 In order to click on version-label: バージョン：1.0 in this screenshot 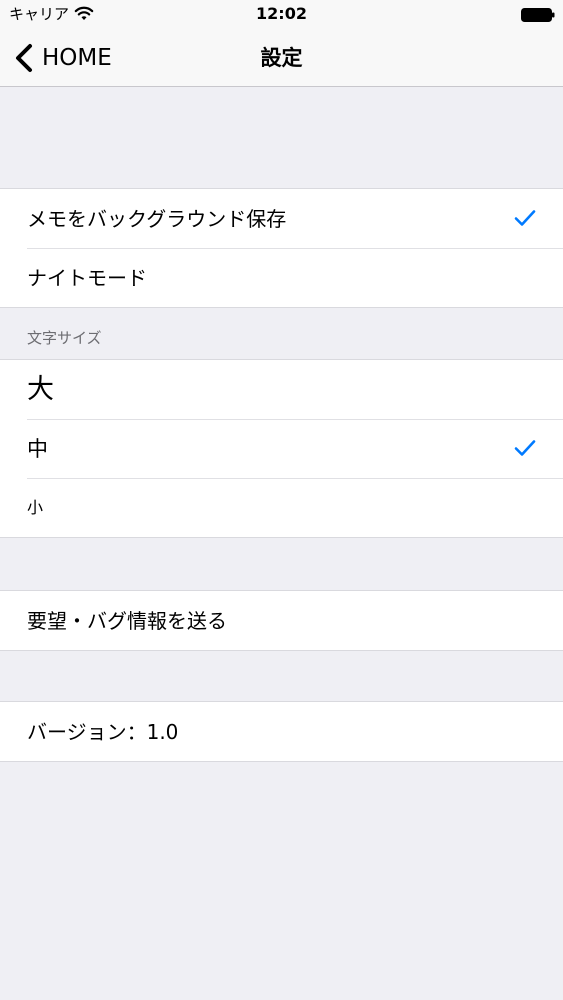, I will do `click(103, 731)`.